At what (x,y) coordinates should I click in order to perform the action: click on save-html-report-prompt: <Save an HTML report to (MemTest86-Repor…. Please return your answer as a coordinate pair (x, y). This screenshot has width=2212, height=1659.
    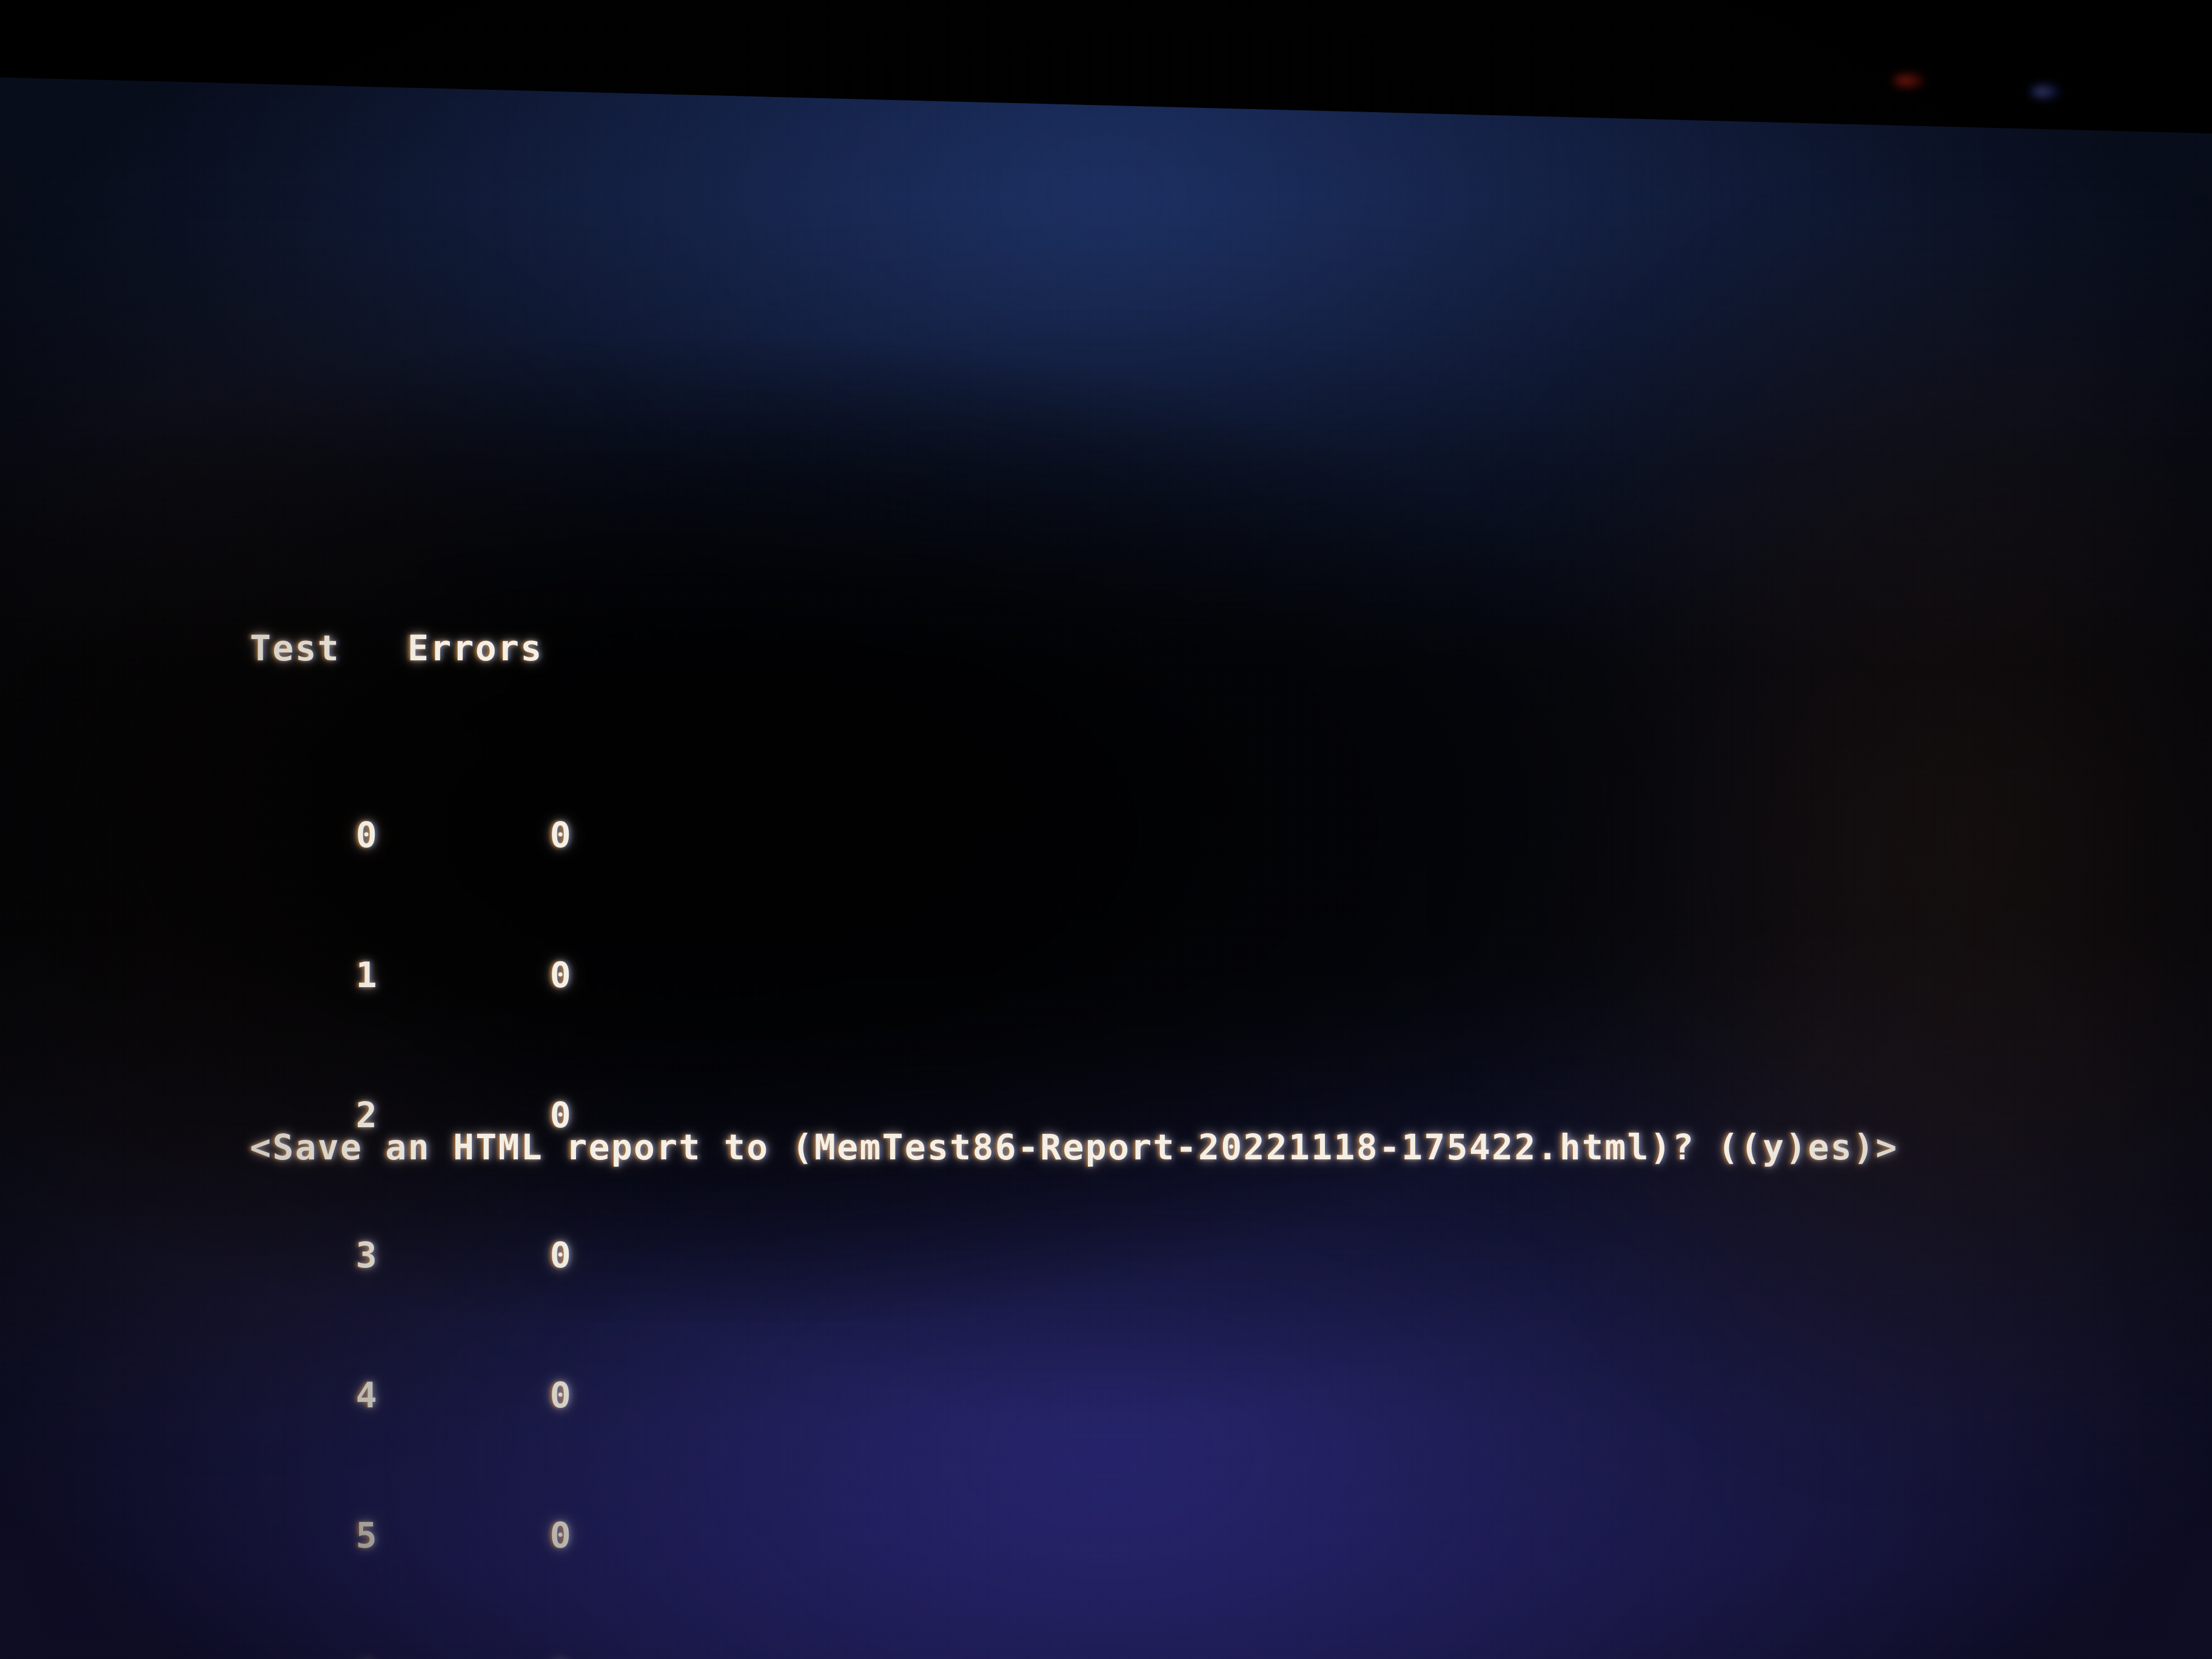
    Looking at the image, I should click on (1074, 1147).